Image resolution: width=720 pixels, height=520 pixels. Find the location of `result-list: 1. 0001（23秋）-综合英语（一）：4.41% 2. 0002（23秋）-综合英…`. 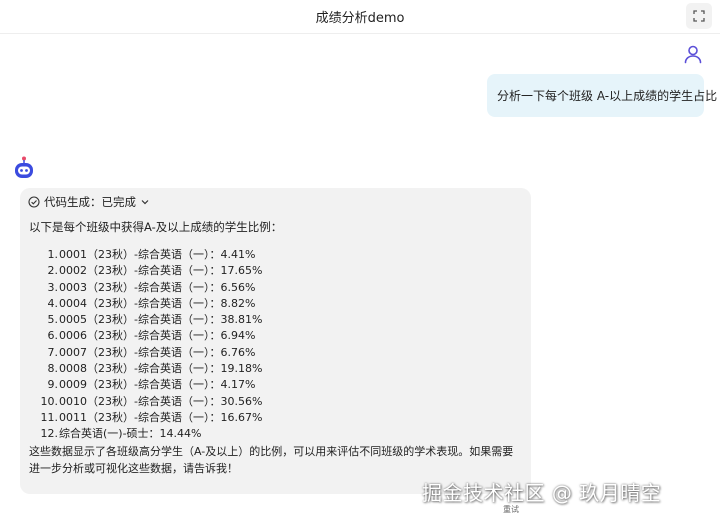

result-list: 1. 0001（23秋）-综合英语（一）：4.41% 2. 0002（23秋）-综合英… is located at coordinates (146, 345).